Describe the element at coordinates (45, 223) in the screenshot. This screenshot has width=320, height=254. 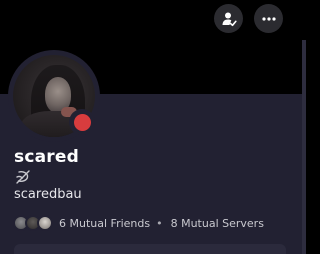
I see `mutual-friend-avatar` at that location.